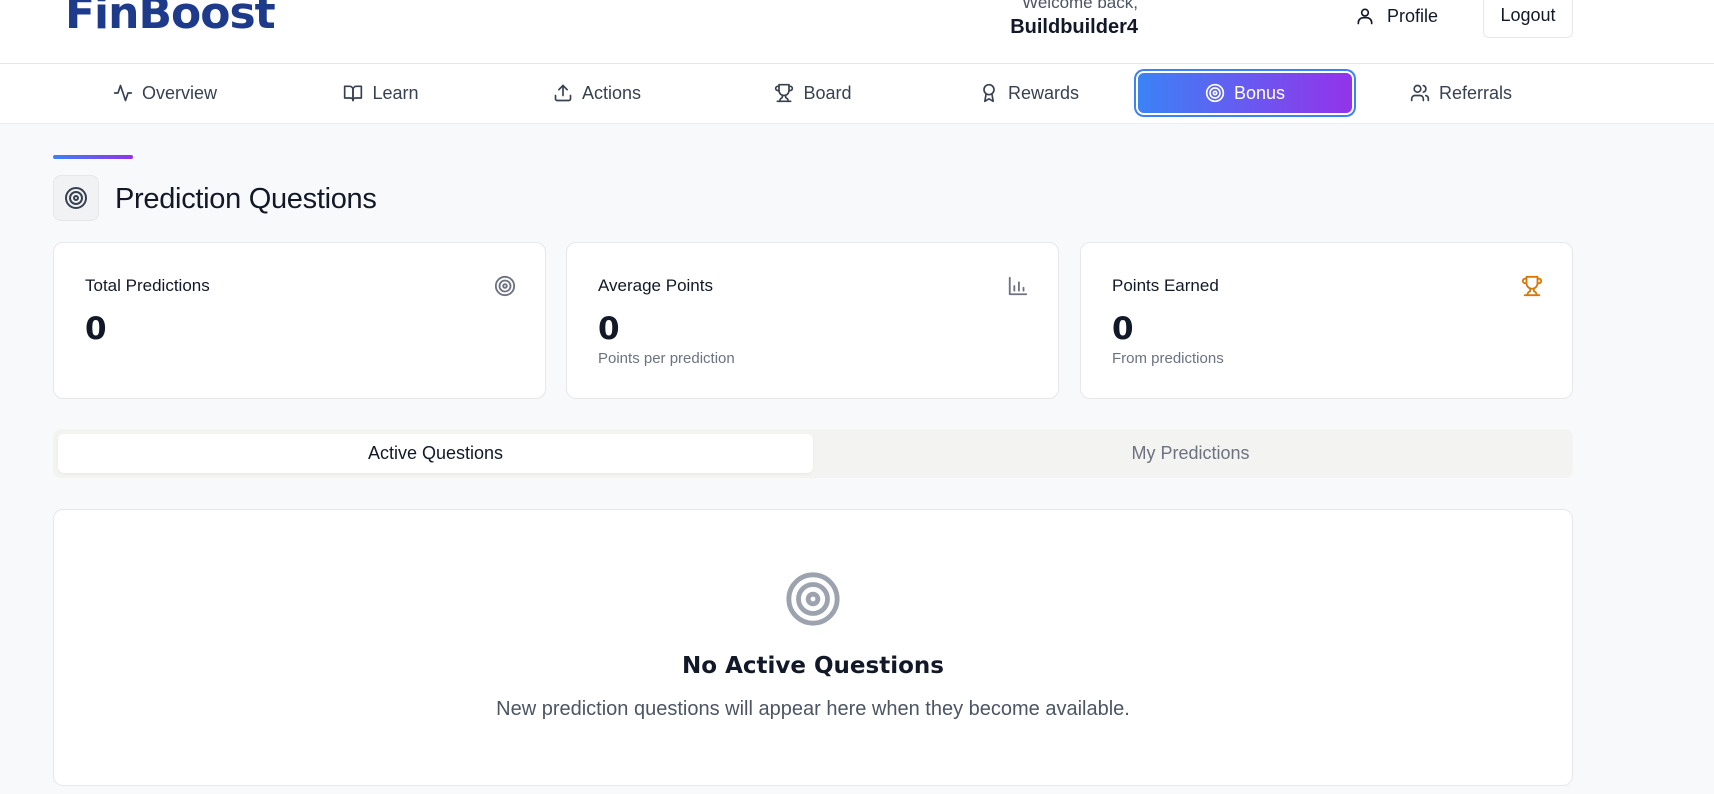  I want to click on welcome-line: Welcome back,, so click(1080, 6).